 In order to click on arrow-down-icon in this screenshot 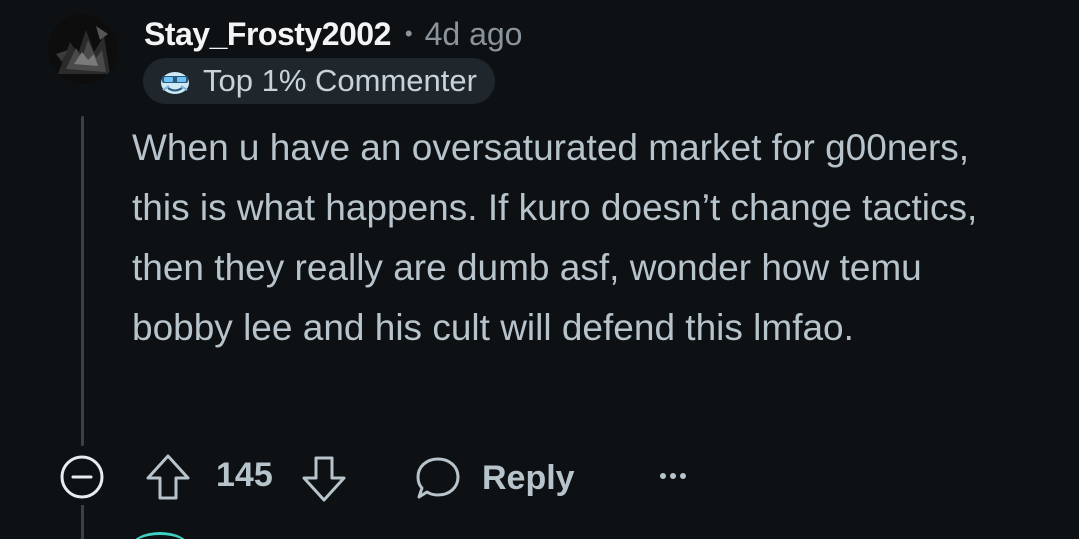, I will do `click(324, 479)`.